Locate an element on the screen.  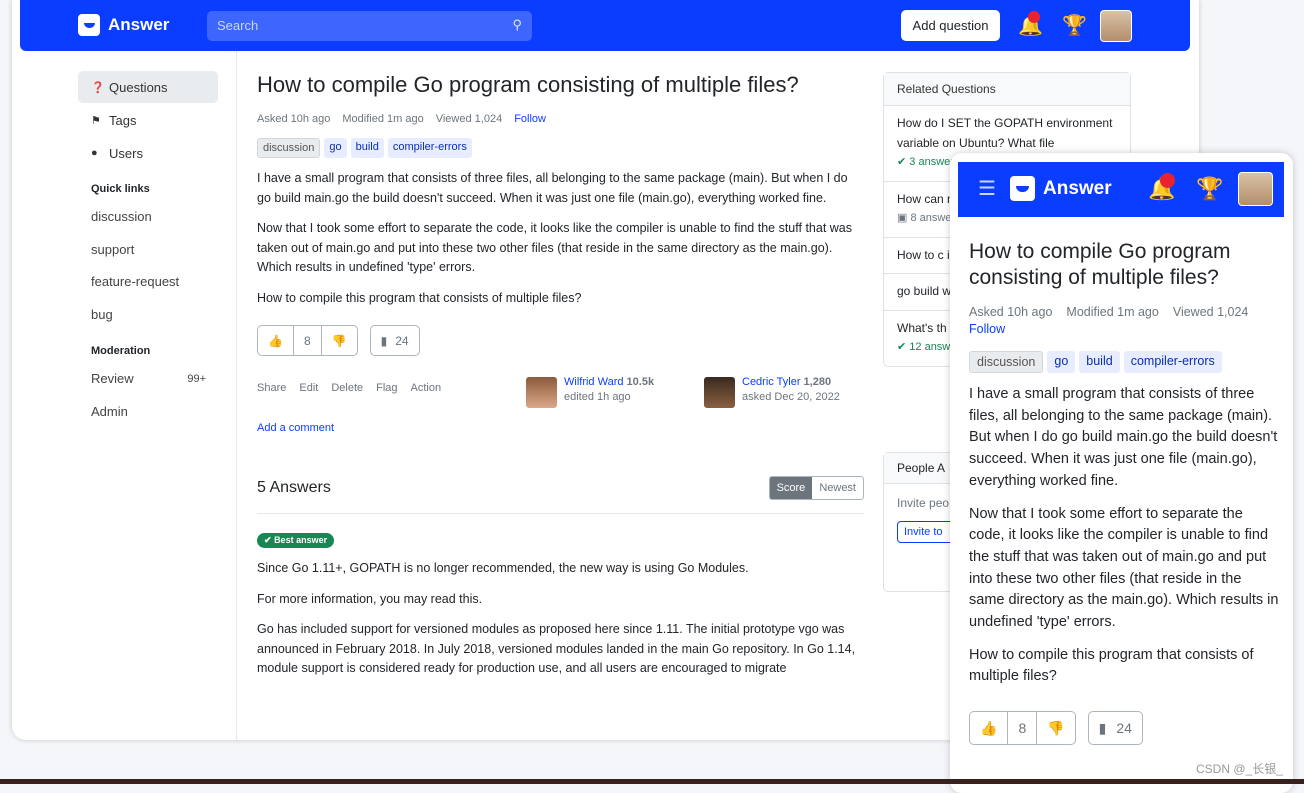
quick-link: bug is located at coordinates (148, 315).